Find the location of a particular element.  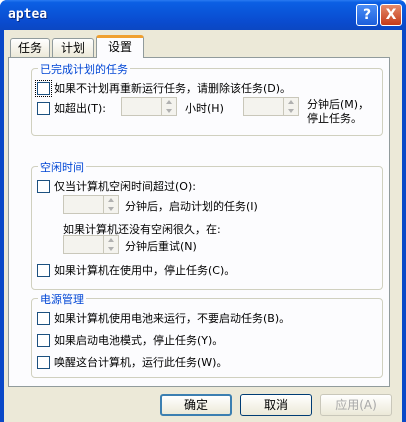

close-button: X is located at coordinates (391, 15).